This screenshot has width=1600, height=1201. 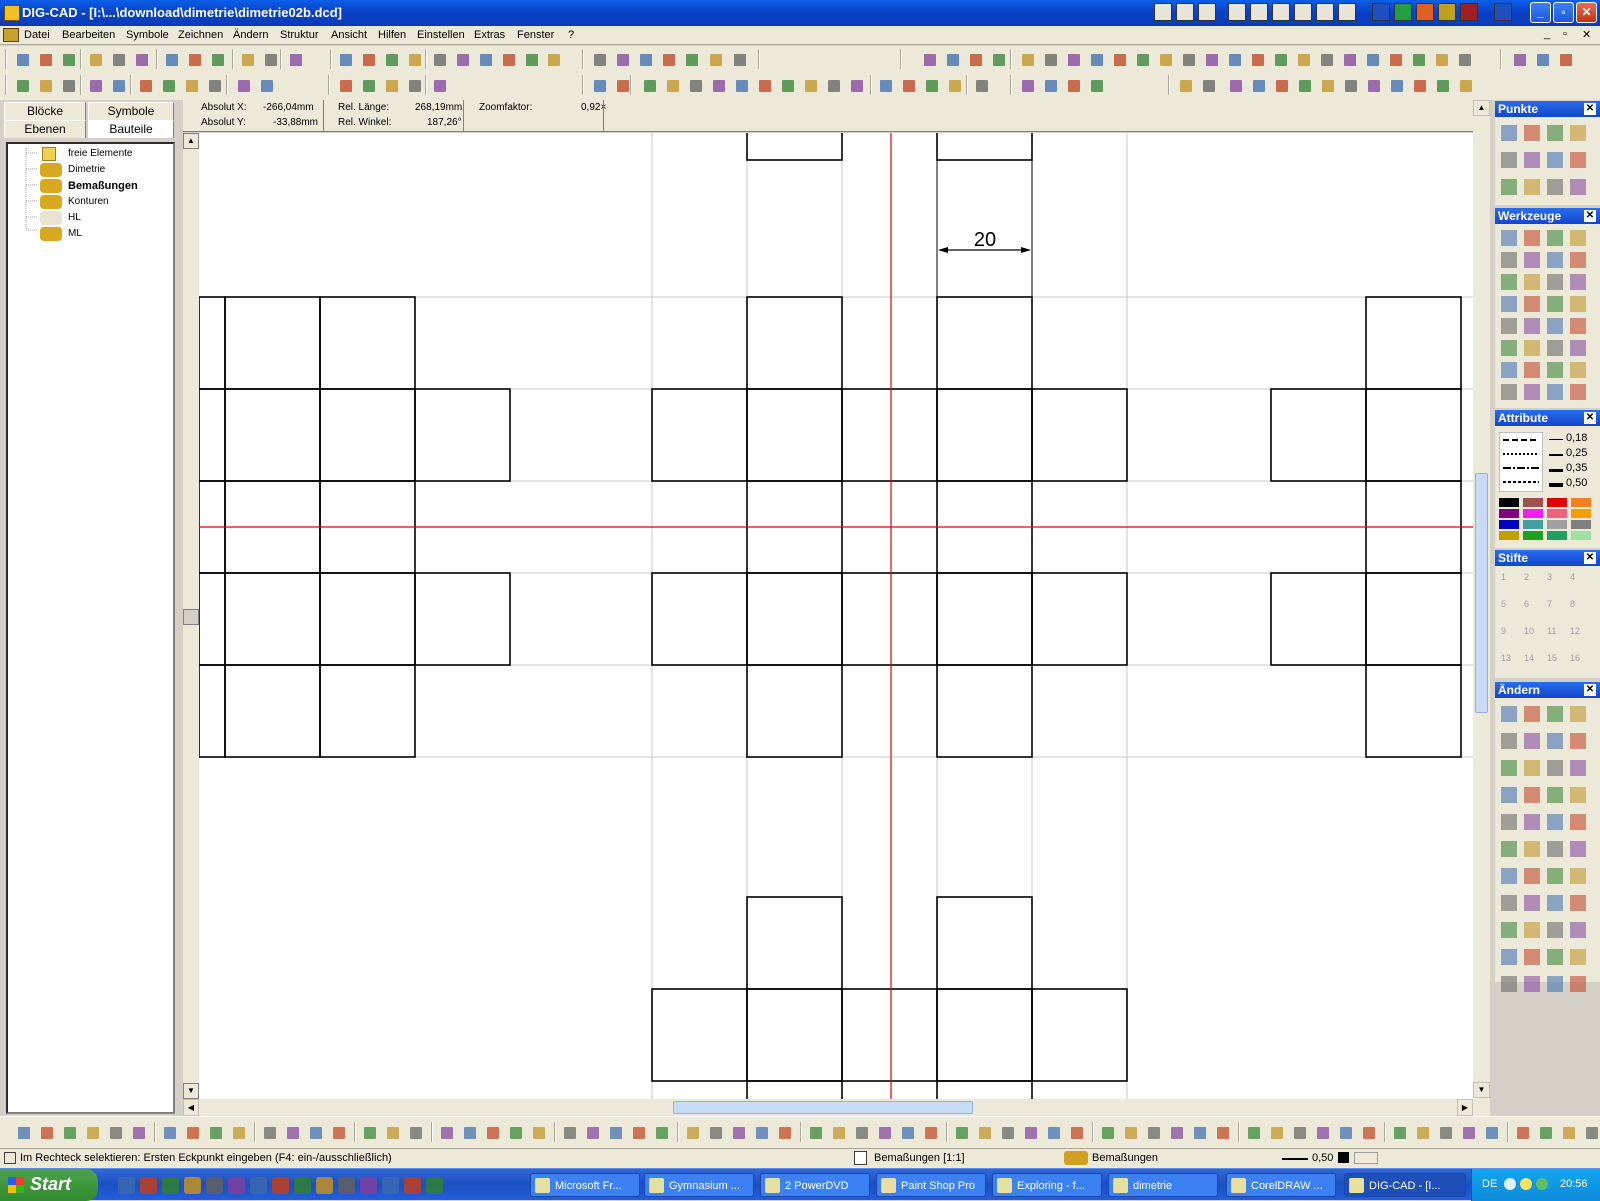 I want to click on menu-bearbeiten: Bearbeiten, so click(x=88, y=35).